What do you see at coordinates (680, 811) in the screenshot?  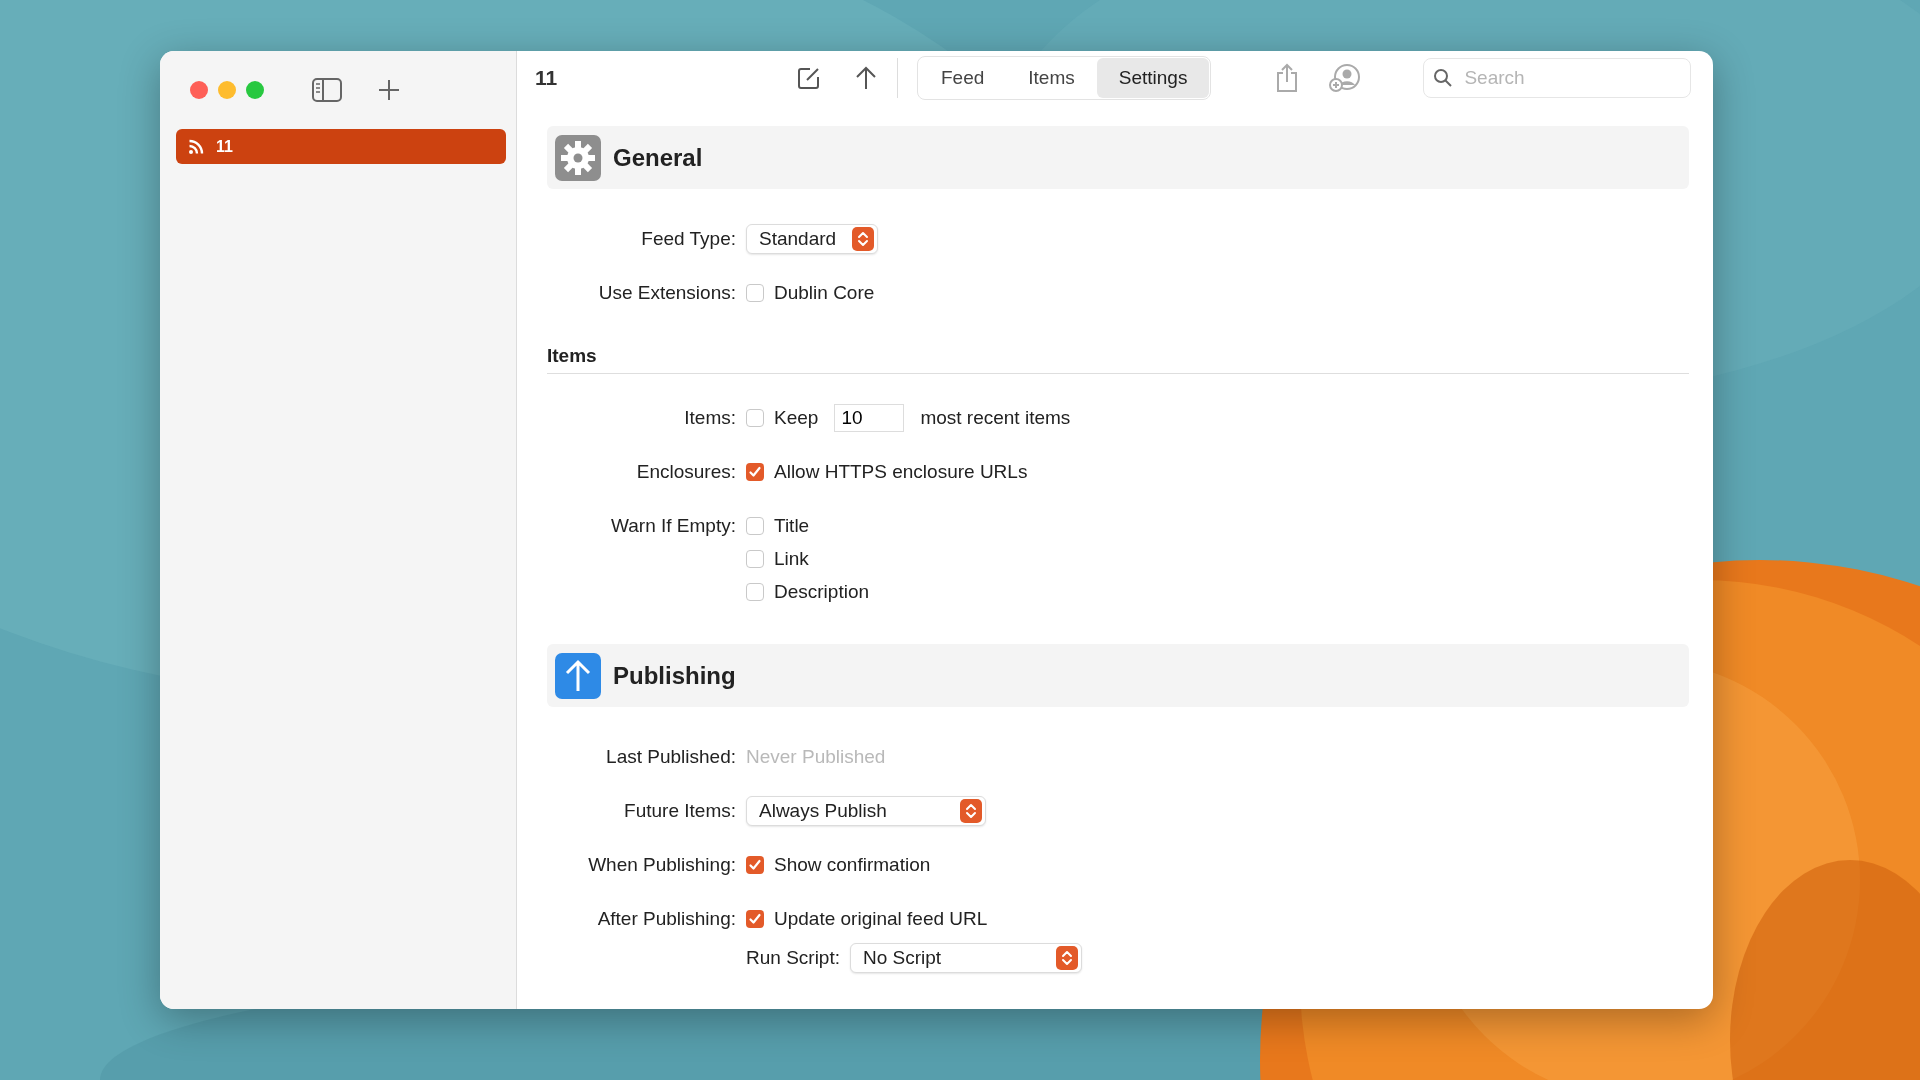 I see `field-label: Future Items:` at bounding box center [680, 811].